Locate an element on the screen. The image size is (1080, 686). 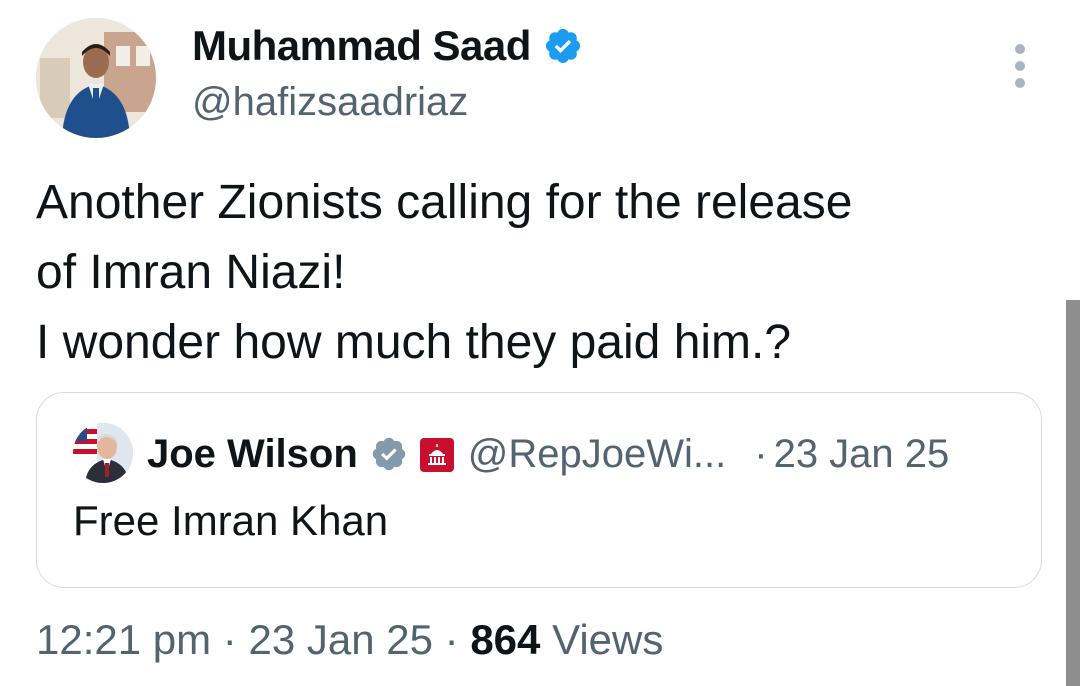
quoted-tweet-text: Free Imran Khan is located at coordinates (231, 520).